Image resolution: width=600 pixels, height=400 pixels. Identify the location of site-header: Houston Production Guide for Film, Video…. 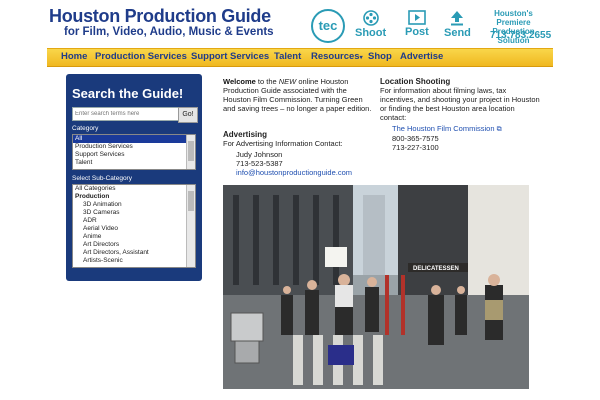
(300, 24).